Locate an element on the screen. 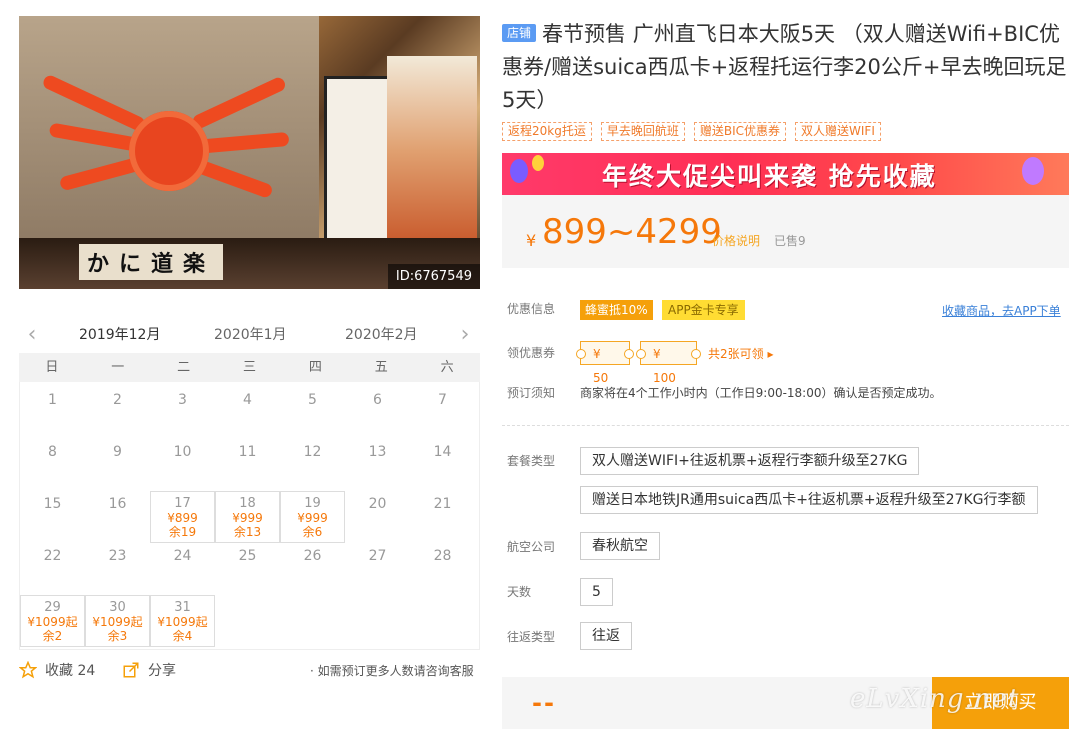  day-remaining: 余19 is located at coordinates (182, 532).